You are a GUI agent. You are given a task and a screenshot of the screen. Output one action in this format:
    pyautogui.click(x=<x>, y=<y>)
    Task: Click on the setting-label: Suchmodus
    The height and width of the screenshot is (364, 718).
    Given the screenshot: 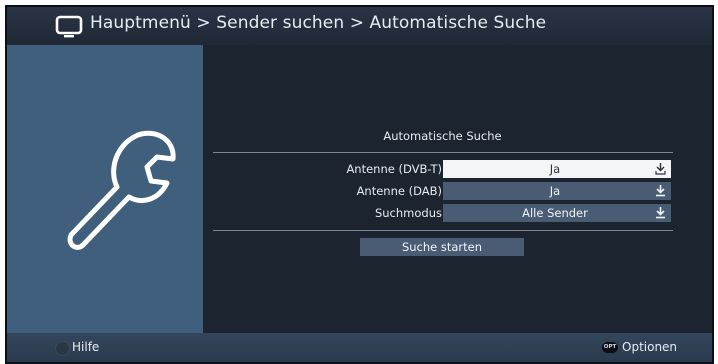 What is the action you would take?
    pyautogui.click(x=408, y=213)
    